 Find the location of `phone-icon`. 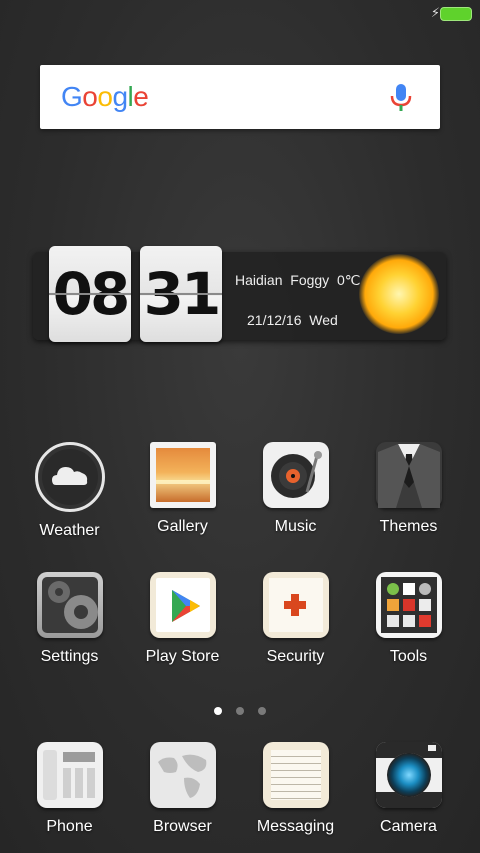

phone-icon is located at coordinates (69, 775).